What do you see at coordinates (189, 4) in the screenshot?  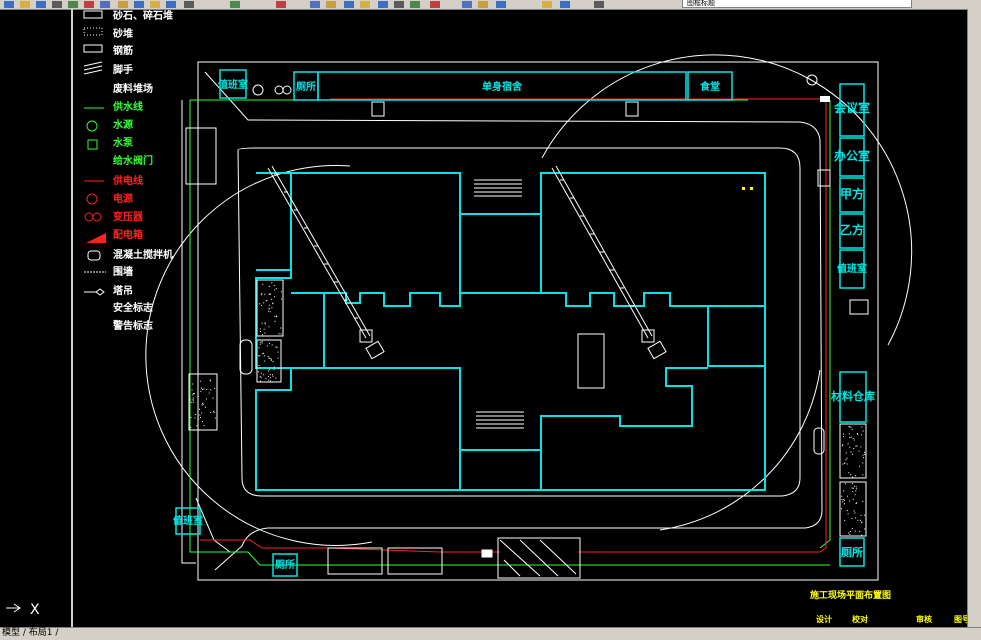 I see `pan-icon` at bounding box center [189, 4].